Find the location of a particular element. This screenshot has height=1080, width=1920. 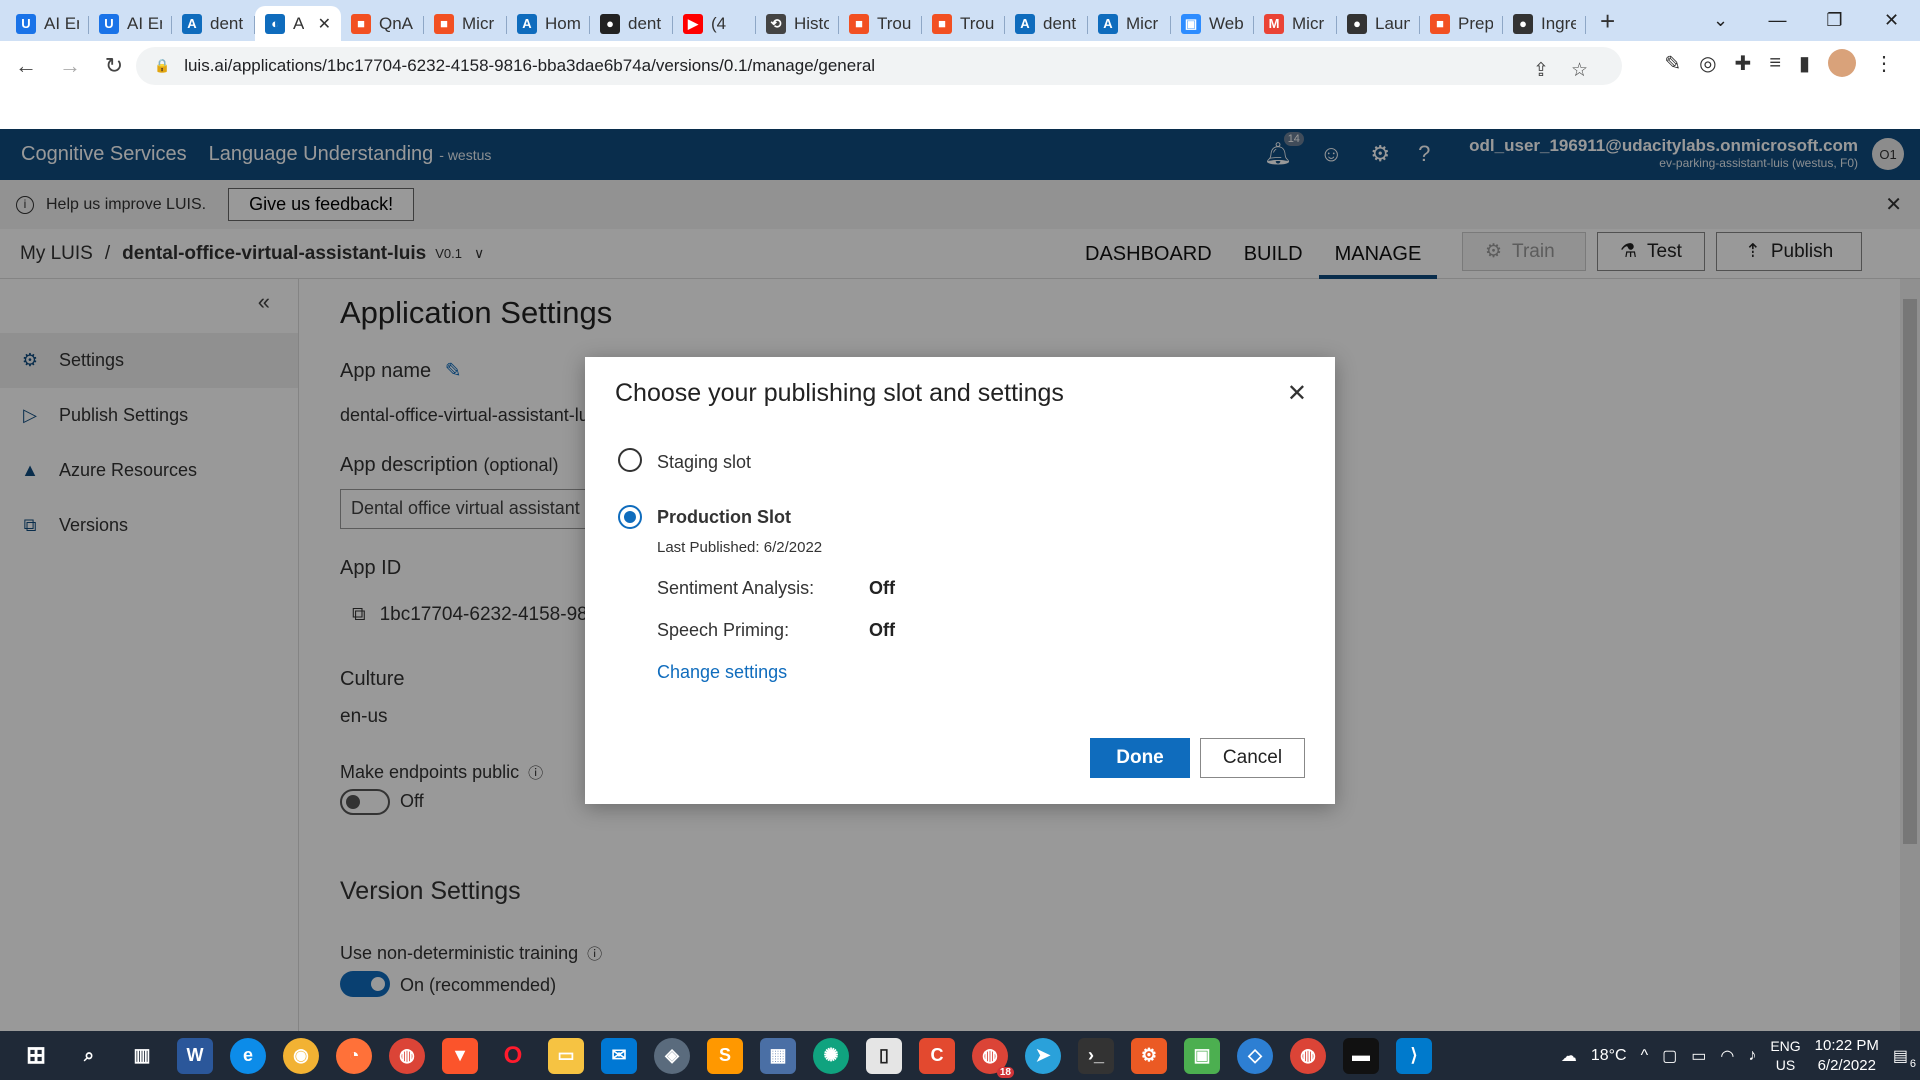

change-settings-link: Change settings is located at coordinates (722, 672).